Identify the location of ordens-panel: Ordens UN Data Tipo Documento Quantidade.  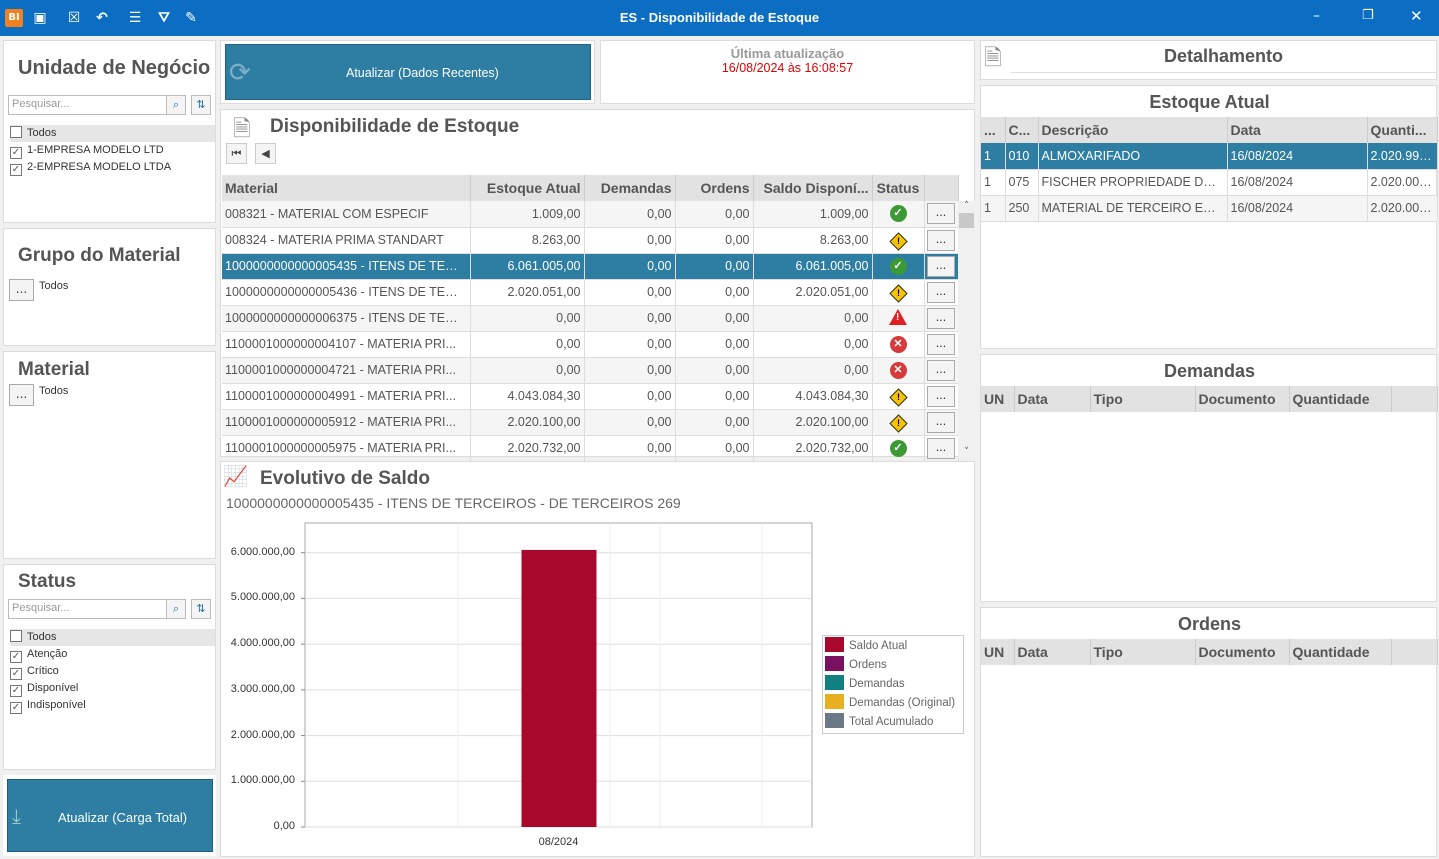
(1209, 732).